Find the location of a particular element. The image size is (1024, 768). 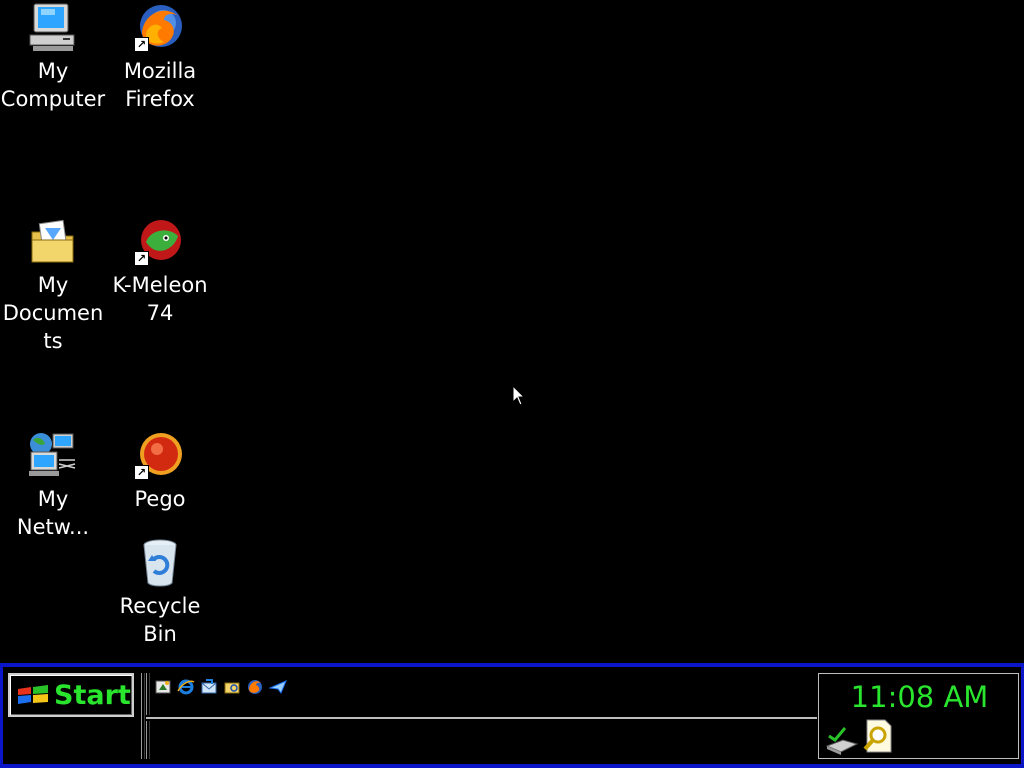

my-documents-icon is located at coordinates (53, 242).